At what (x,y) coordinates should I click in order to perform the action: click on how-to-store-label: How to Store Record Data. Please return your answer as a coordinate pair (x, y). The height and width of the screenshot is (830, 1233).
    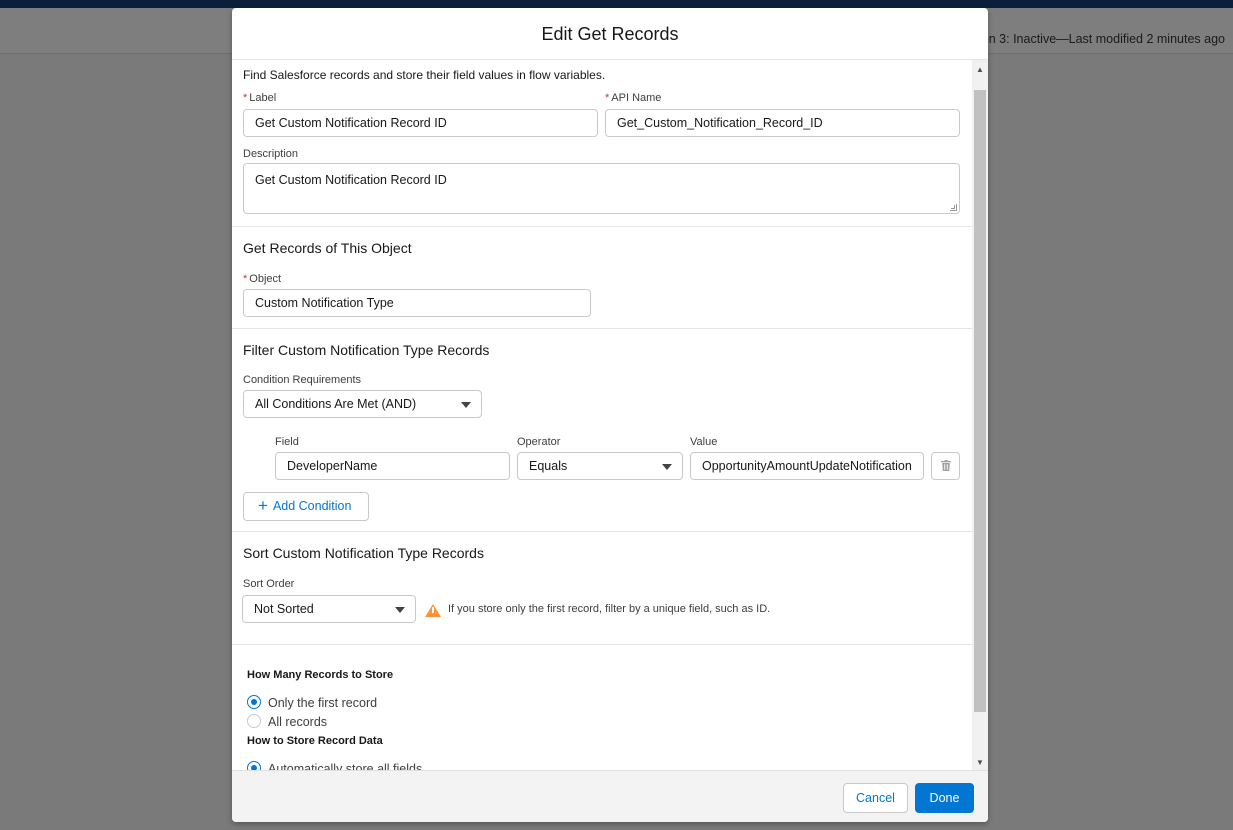
    Looking at the image, I should click on (315, 741).